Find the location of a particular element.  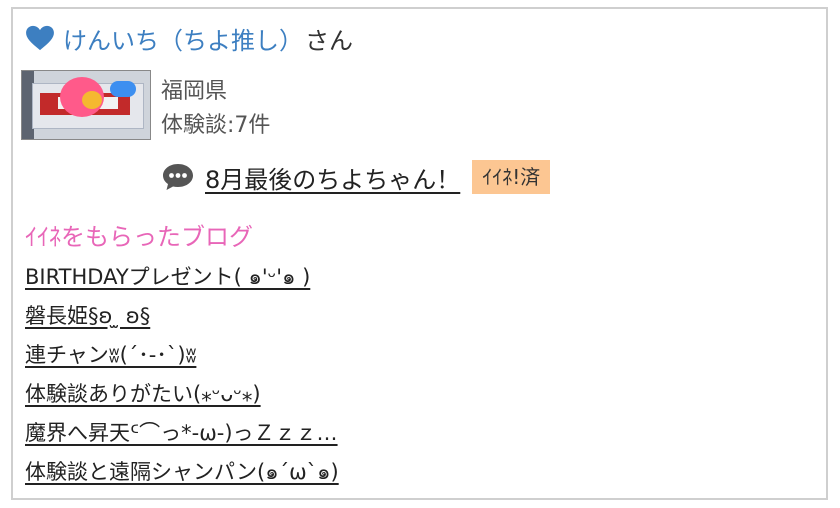

latest-post: 8月最後のちよちゃん！ ｲｲﾈ!済 is located at coordinates (356, 177).